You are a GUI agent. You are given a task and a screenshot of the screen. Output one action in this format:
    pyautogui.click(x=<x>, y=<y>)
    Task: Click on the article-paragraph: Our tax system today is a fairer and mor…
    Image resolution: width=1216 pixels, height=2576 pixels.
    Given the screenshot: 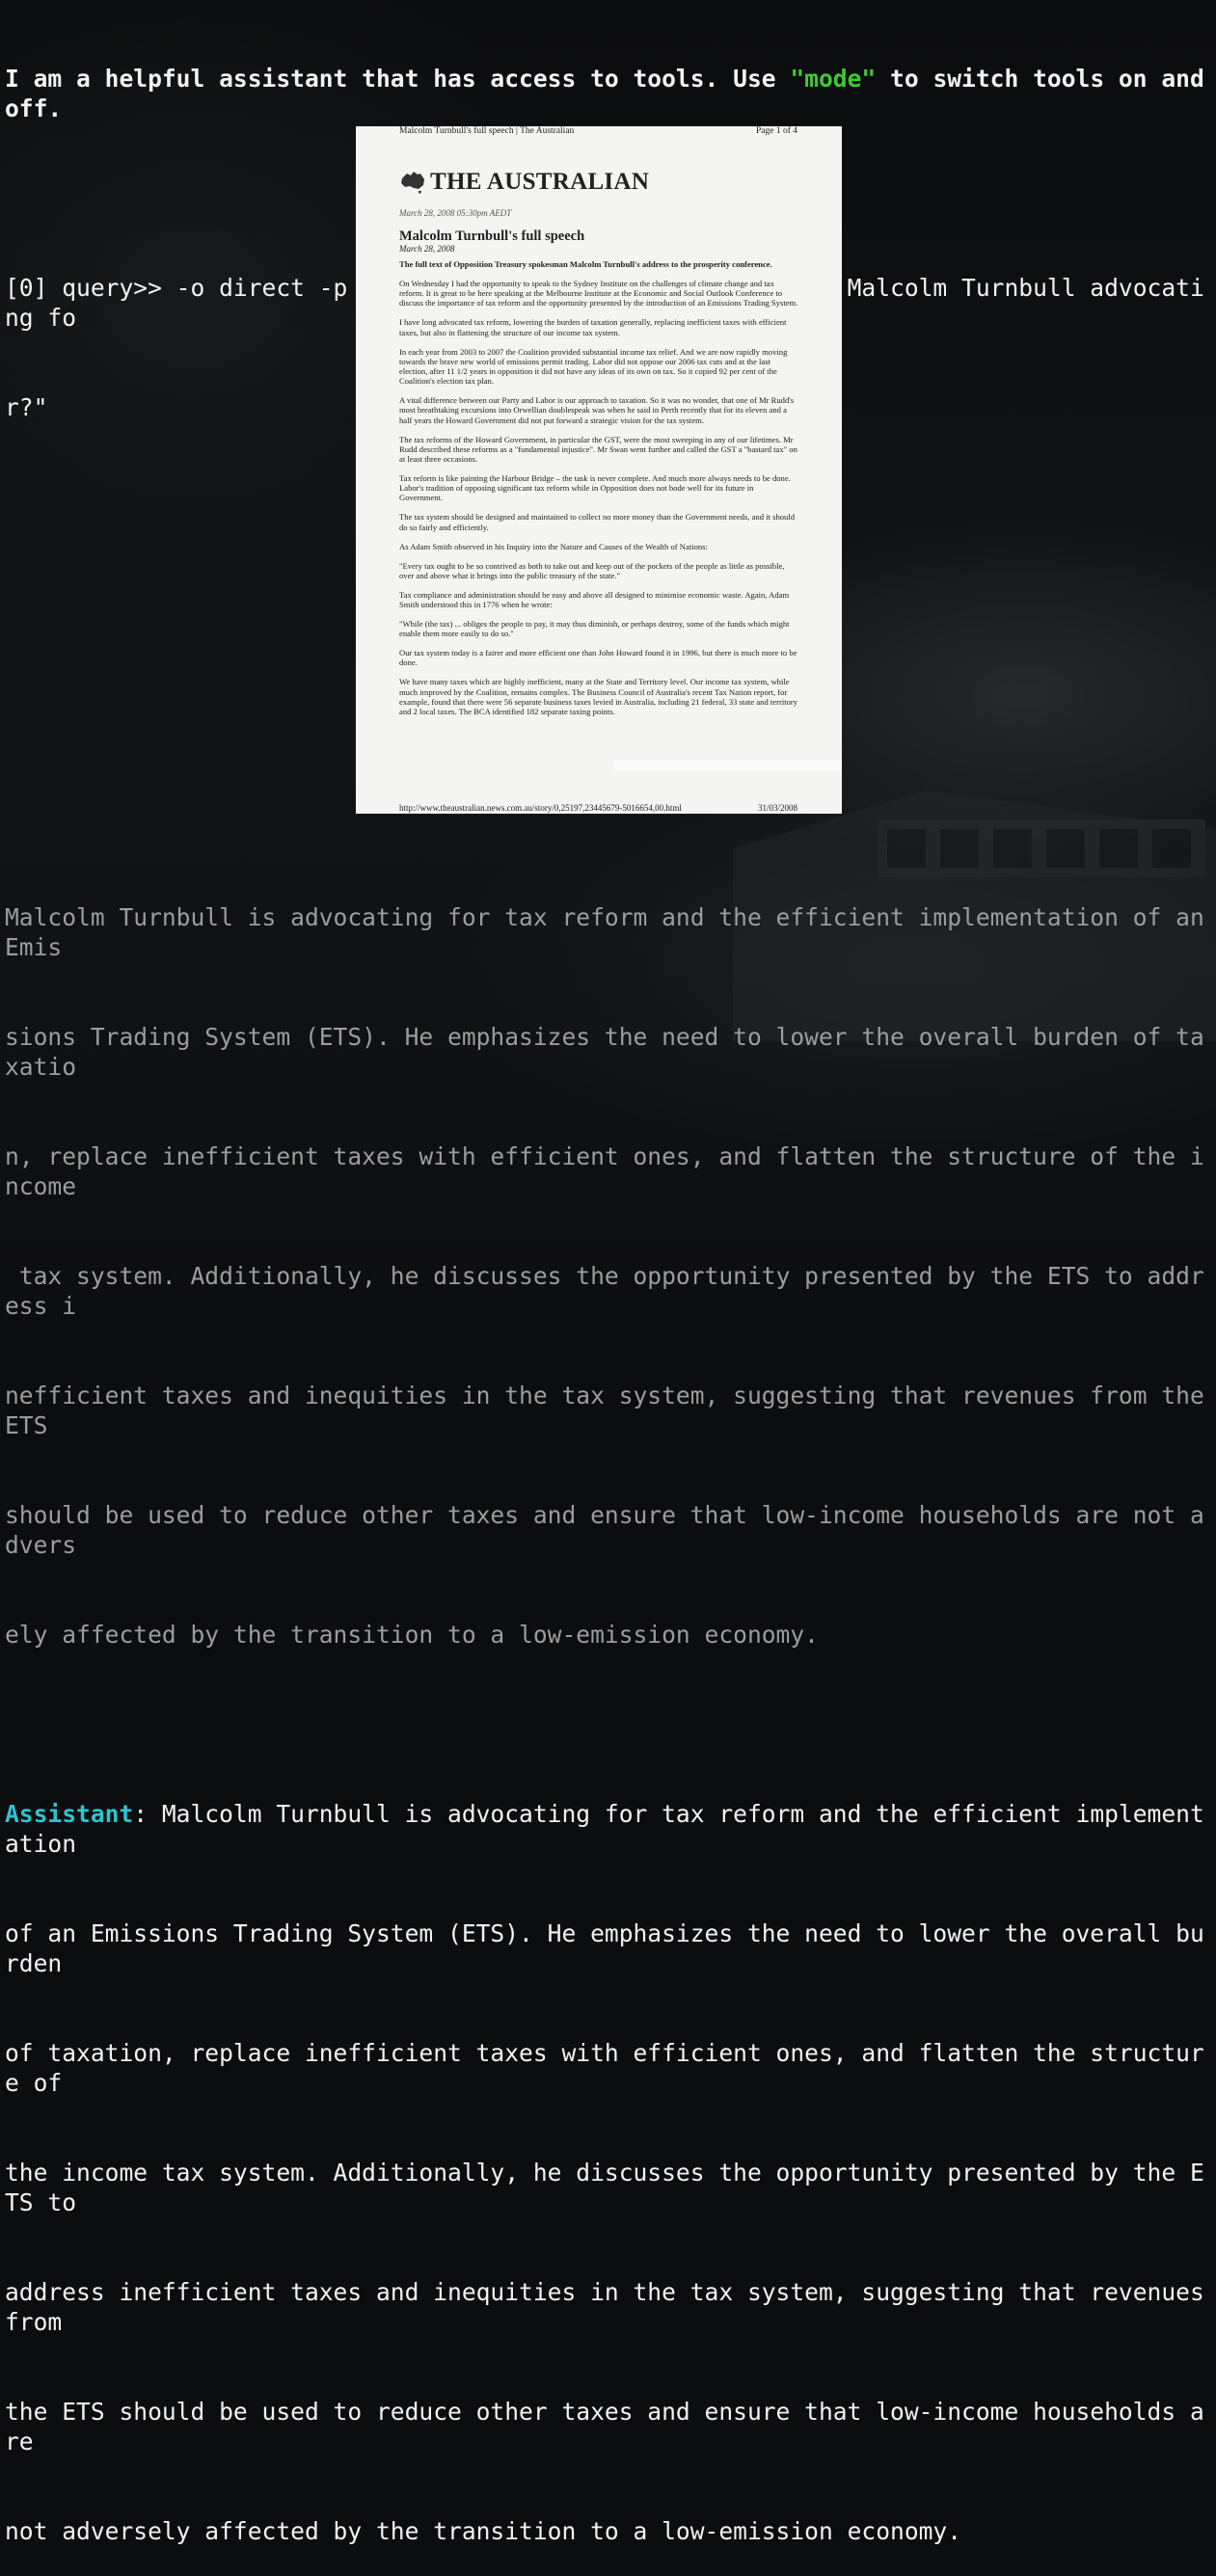 What is the action you would take?
    pyautogui.click(x=598, y=658)
    